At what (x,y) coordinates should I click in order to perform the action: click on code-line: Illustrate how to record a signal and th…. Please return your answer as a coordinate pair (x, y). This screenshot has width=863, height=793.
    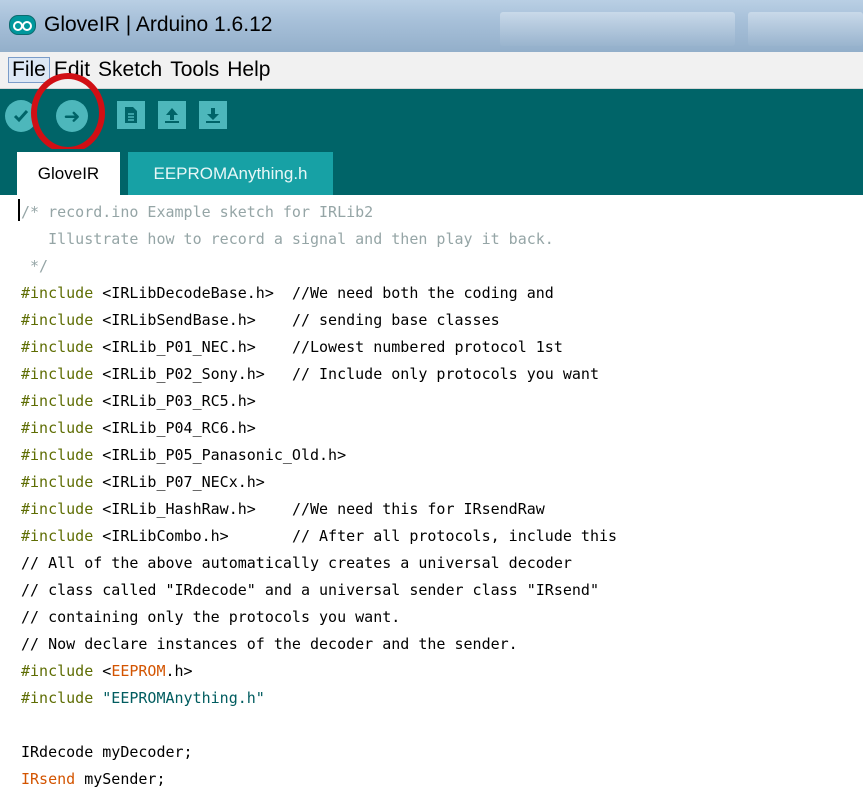
    Looking at the image, I should click on (287, 239).